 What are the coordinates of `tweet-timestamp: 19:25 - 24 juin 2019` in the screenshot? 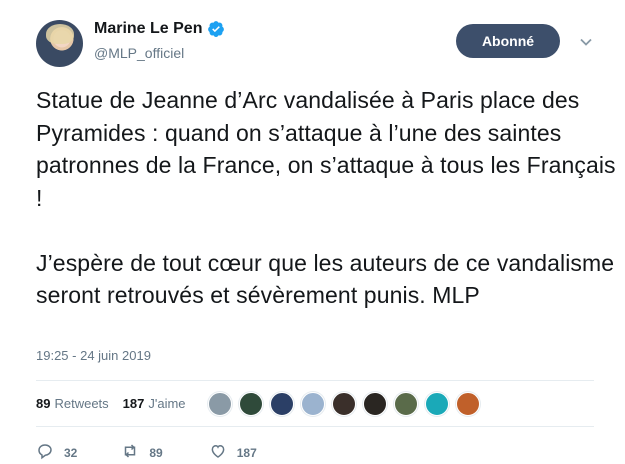 It's located at (93, 355).